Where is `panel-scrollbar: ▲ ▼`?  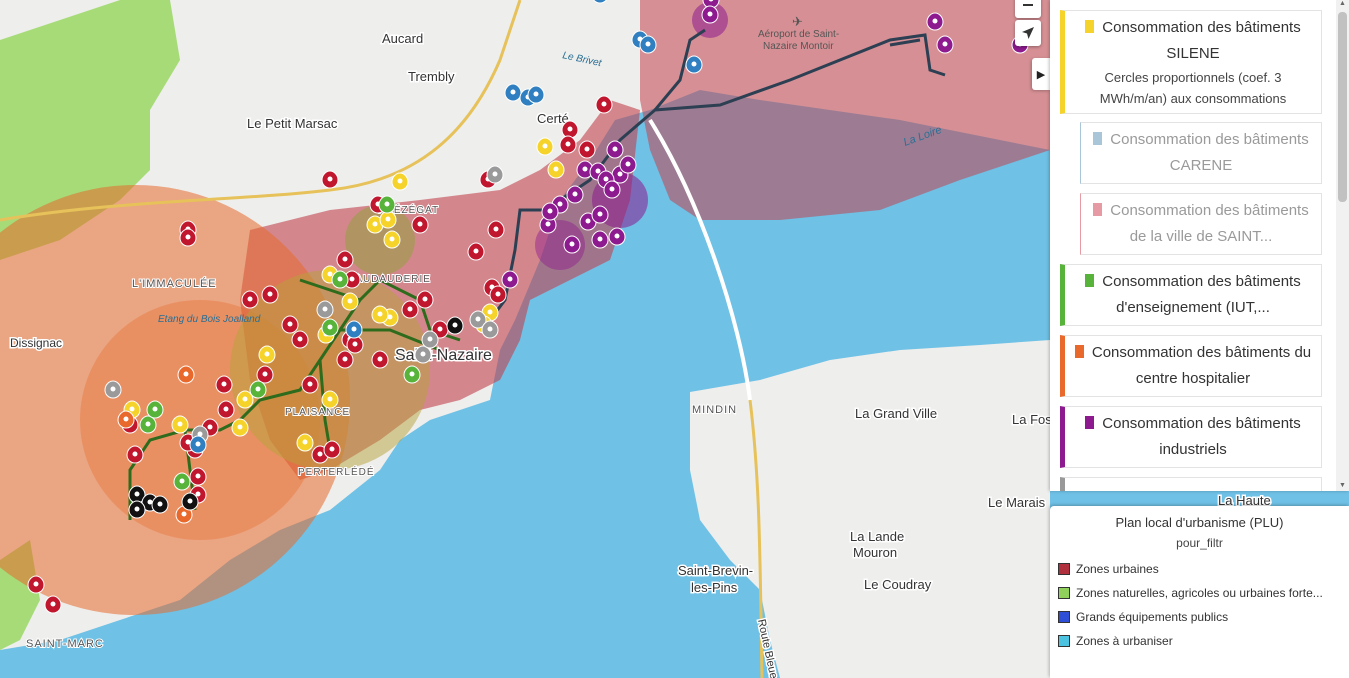 panel-scrollbar: ▲ ▼ is located at coordinates (1342, 245).